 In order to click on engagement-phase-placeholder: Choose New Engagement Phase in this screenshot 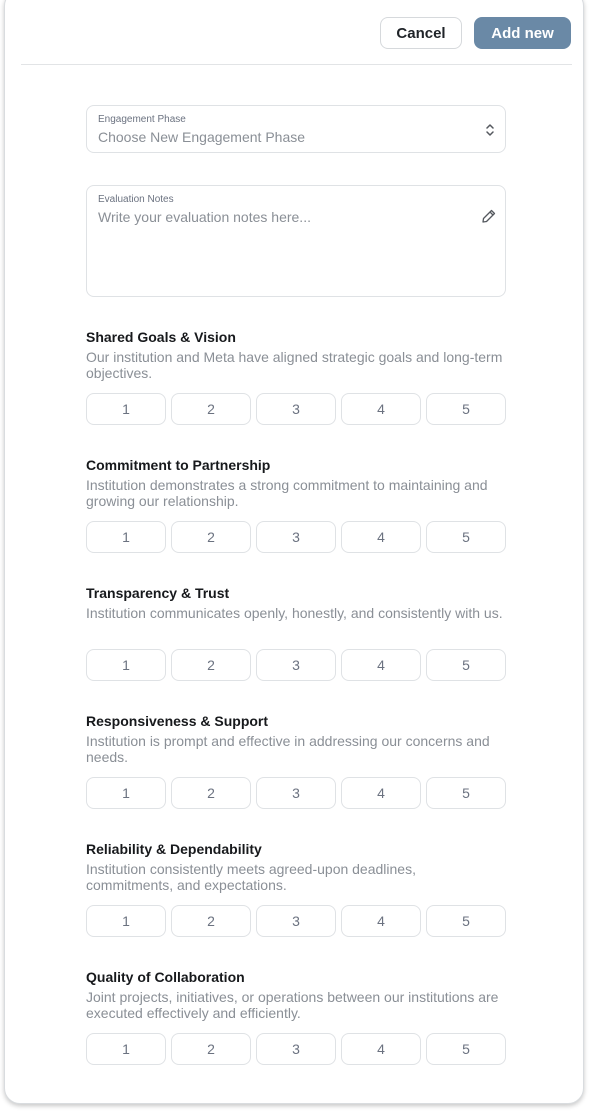, I will do `click(202, 137)`.